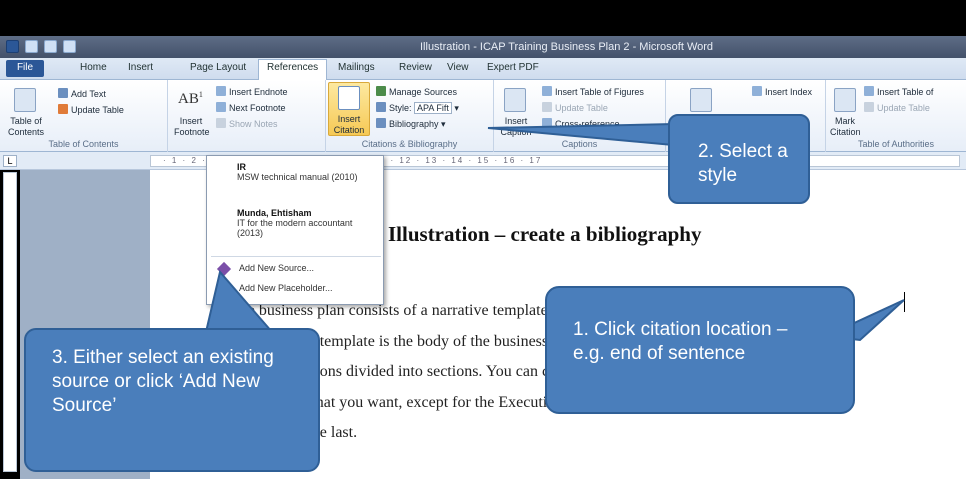 This screenshot has height=479, width=966. What do you see at coordinates (31, 46) in the screenshot?
I see `save-icon` at bounding box center [31, 46].